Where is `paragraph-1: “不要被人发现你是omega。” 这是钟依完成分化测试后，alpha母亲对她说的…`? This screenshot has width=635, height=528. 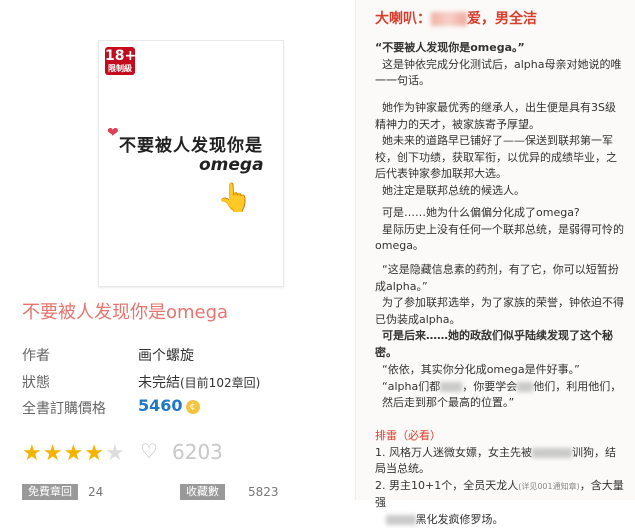
paragraph-1: “不要被人发现你是omega。” 这是钟依完成分化测试后，alpha母亲对她说的… is located at coordinates (500, 65).